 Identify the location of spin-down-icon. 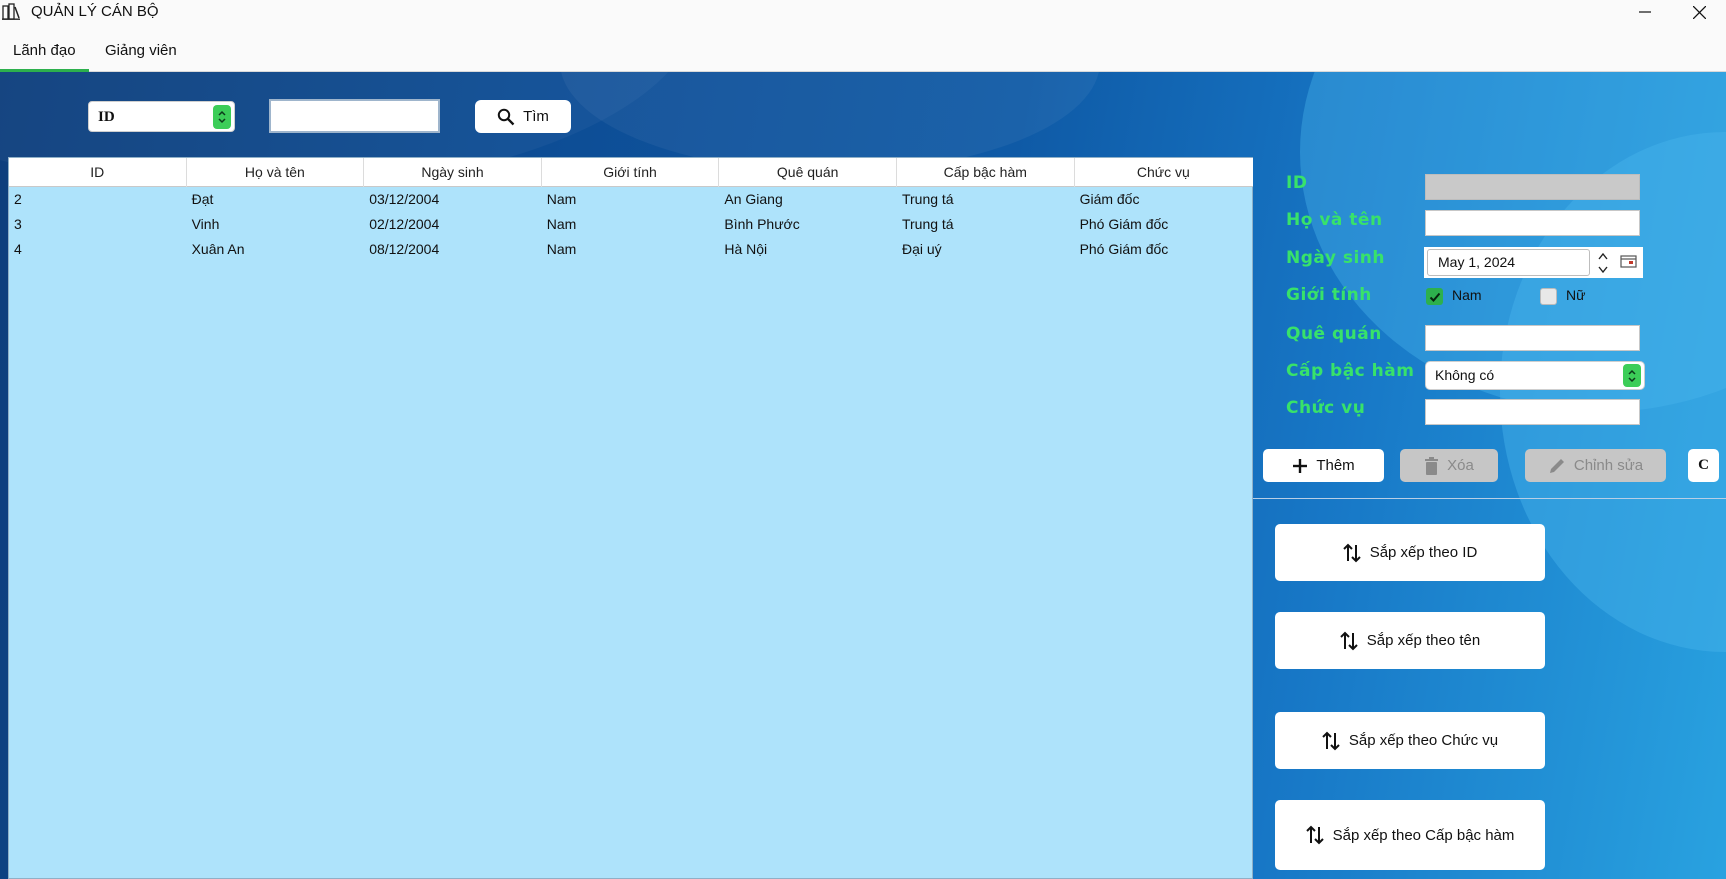
(1603, 269).